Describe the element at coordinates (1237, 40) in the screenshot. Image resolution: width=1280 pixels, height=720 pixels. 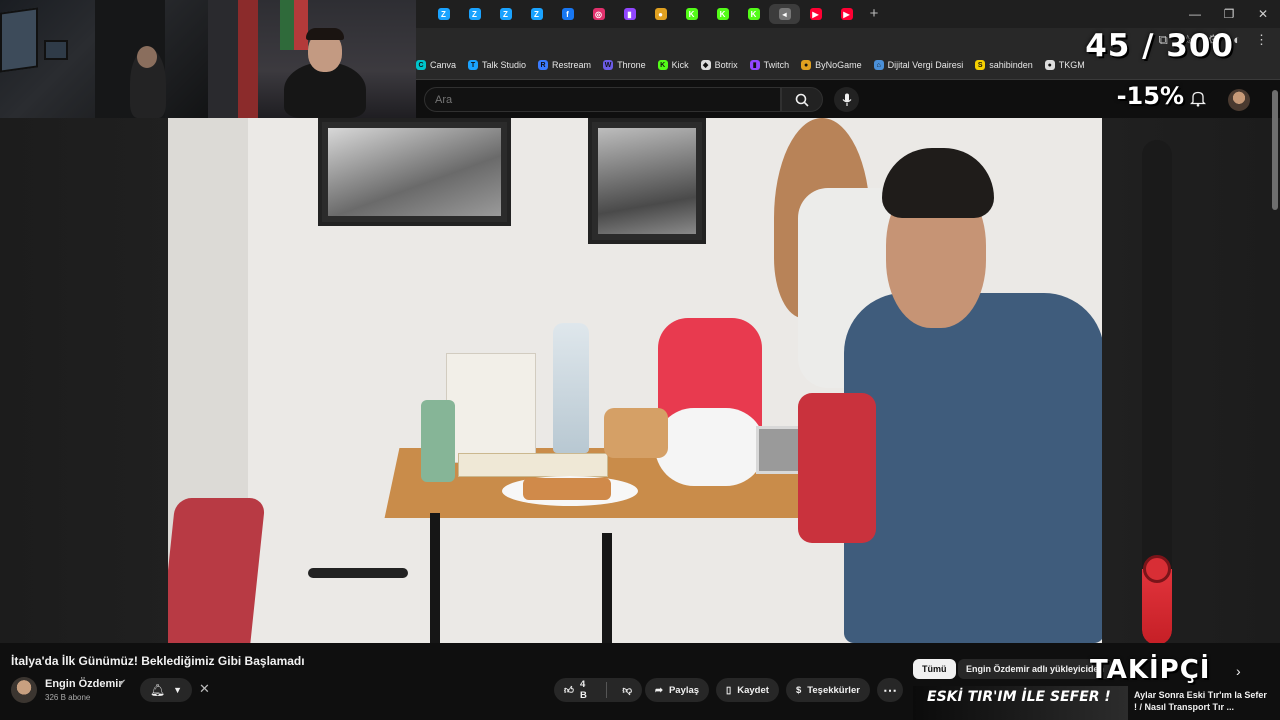
I see `profile-icon: ◐` at that location.